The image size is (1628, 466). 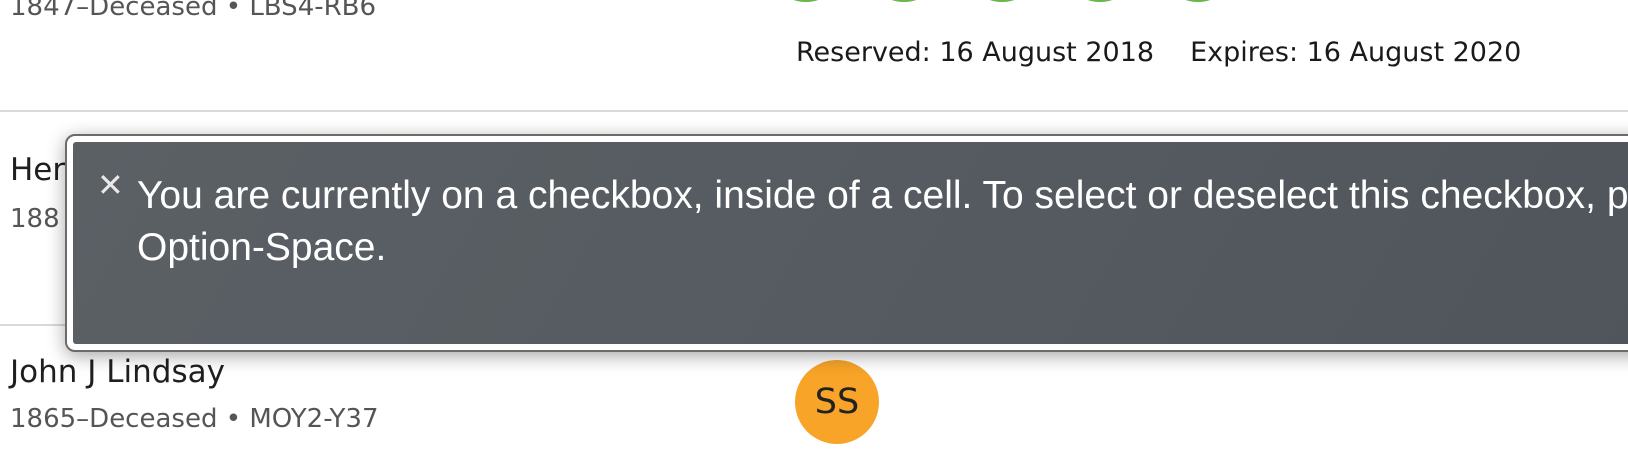 What do you see at coordinates (194, 419) in the screenshot?
I see `person-meta: 1865–Deceased • MOY2-Y37` at bounding box center [194, 419].